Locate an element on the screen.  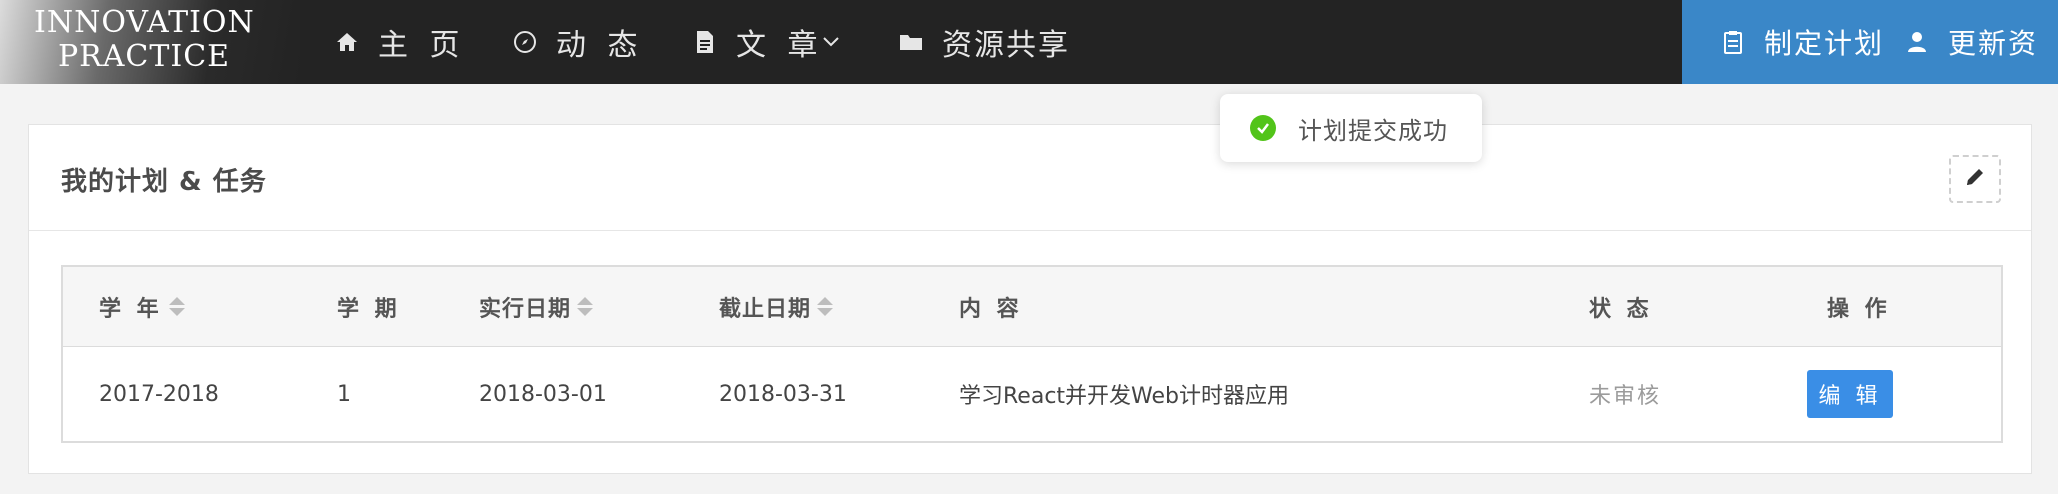
logo-line-2: PRACTICE is located at coordinates (144, 56).